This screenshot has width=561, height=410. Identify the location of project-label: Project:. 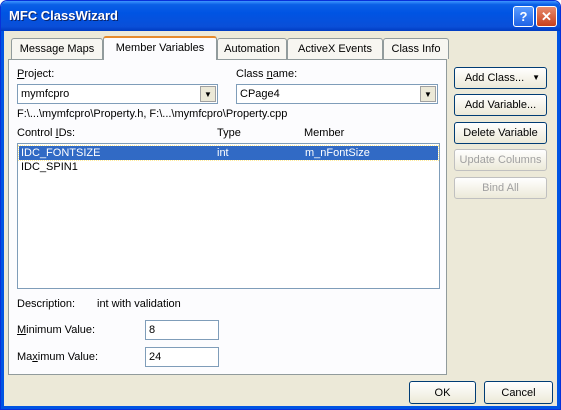
(36, 74).